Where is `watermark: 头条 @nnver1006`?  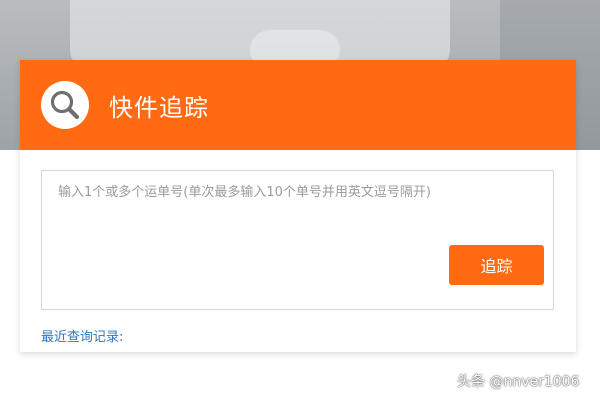 watermark: 头条 @nnver1006 is located at coordinates (518, 382).